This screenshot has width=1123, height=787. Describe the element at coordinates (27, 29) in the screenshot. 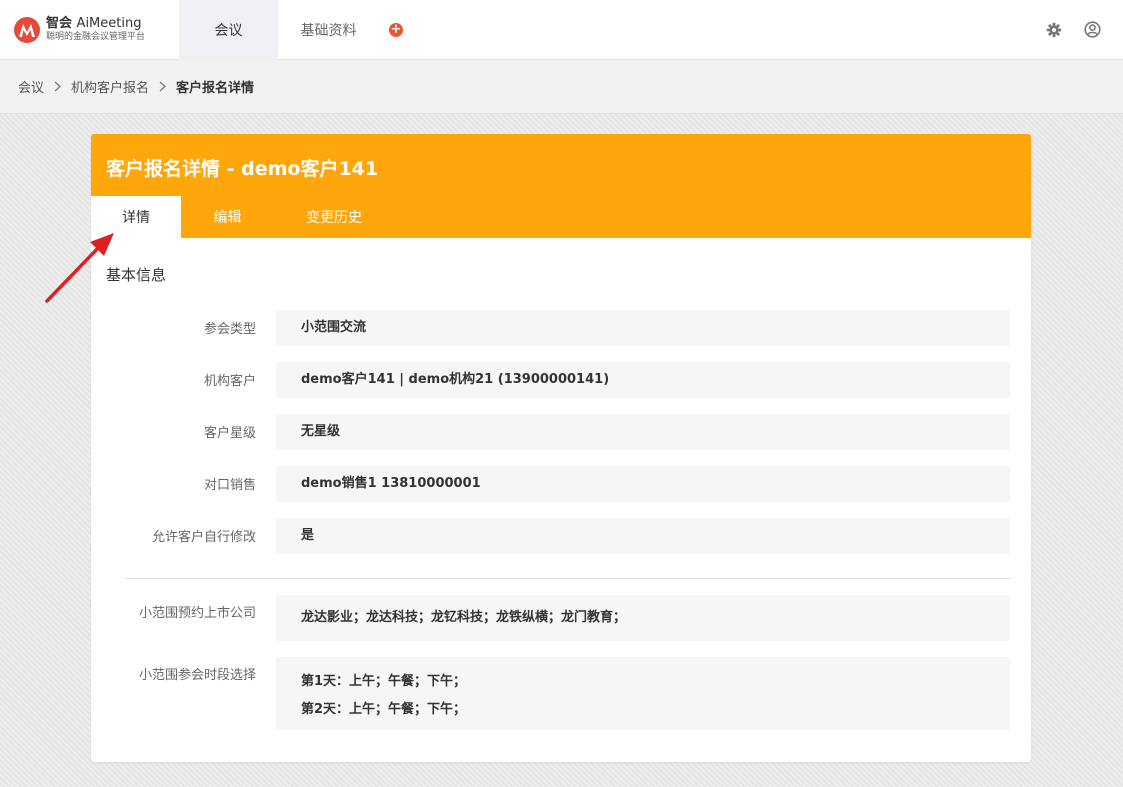

I see `aimeeting-logo-icon` at that location.